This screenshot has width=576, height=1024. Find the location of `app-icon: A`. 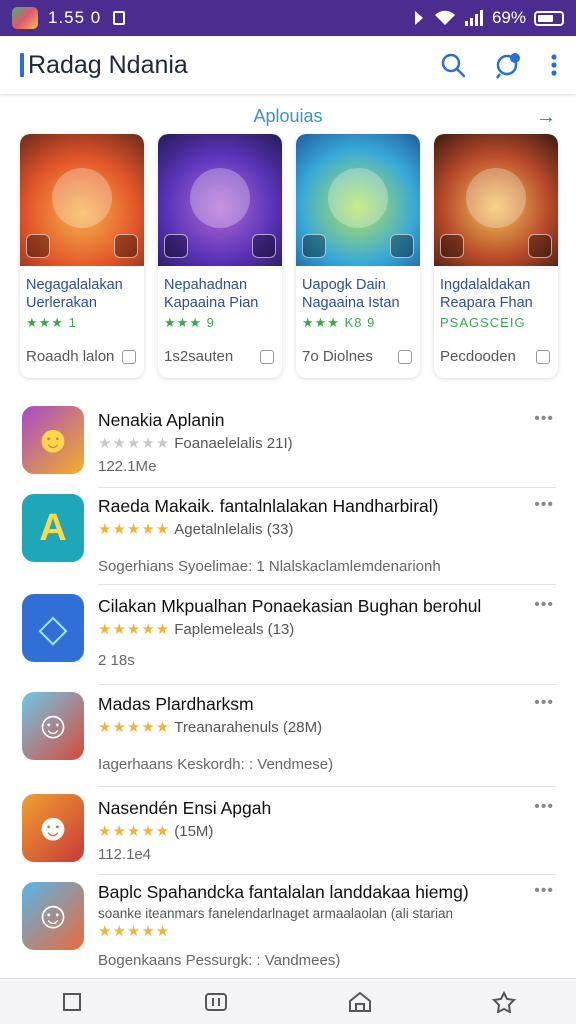

app-icon: A is located at coordinates (53, 528).